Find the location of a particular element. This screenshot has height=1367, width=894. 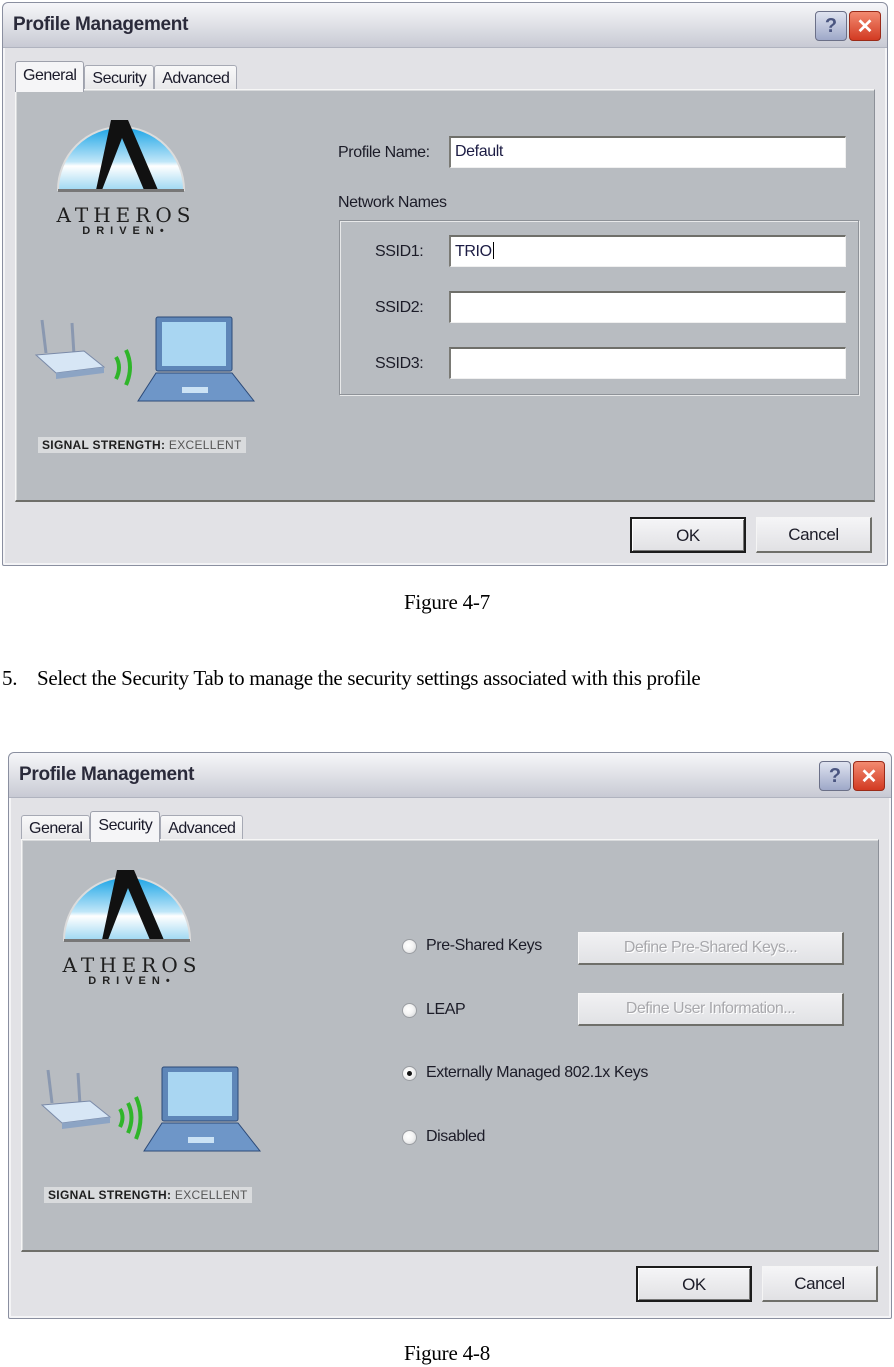

radio-label: Disabled is located at coordinates (456, 1136).